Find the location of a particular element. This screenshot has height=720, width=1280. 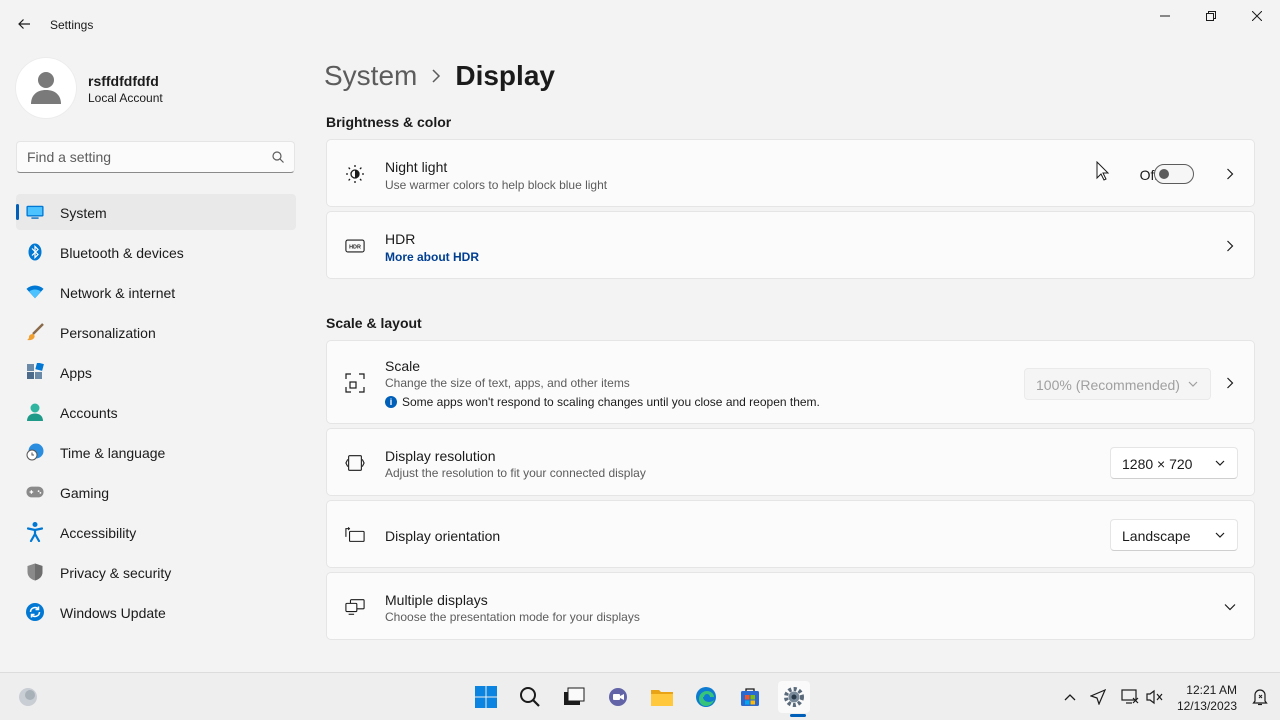

user-profile: rsffdfdfdfd Local Account is located at coordinates (156, 88).